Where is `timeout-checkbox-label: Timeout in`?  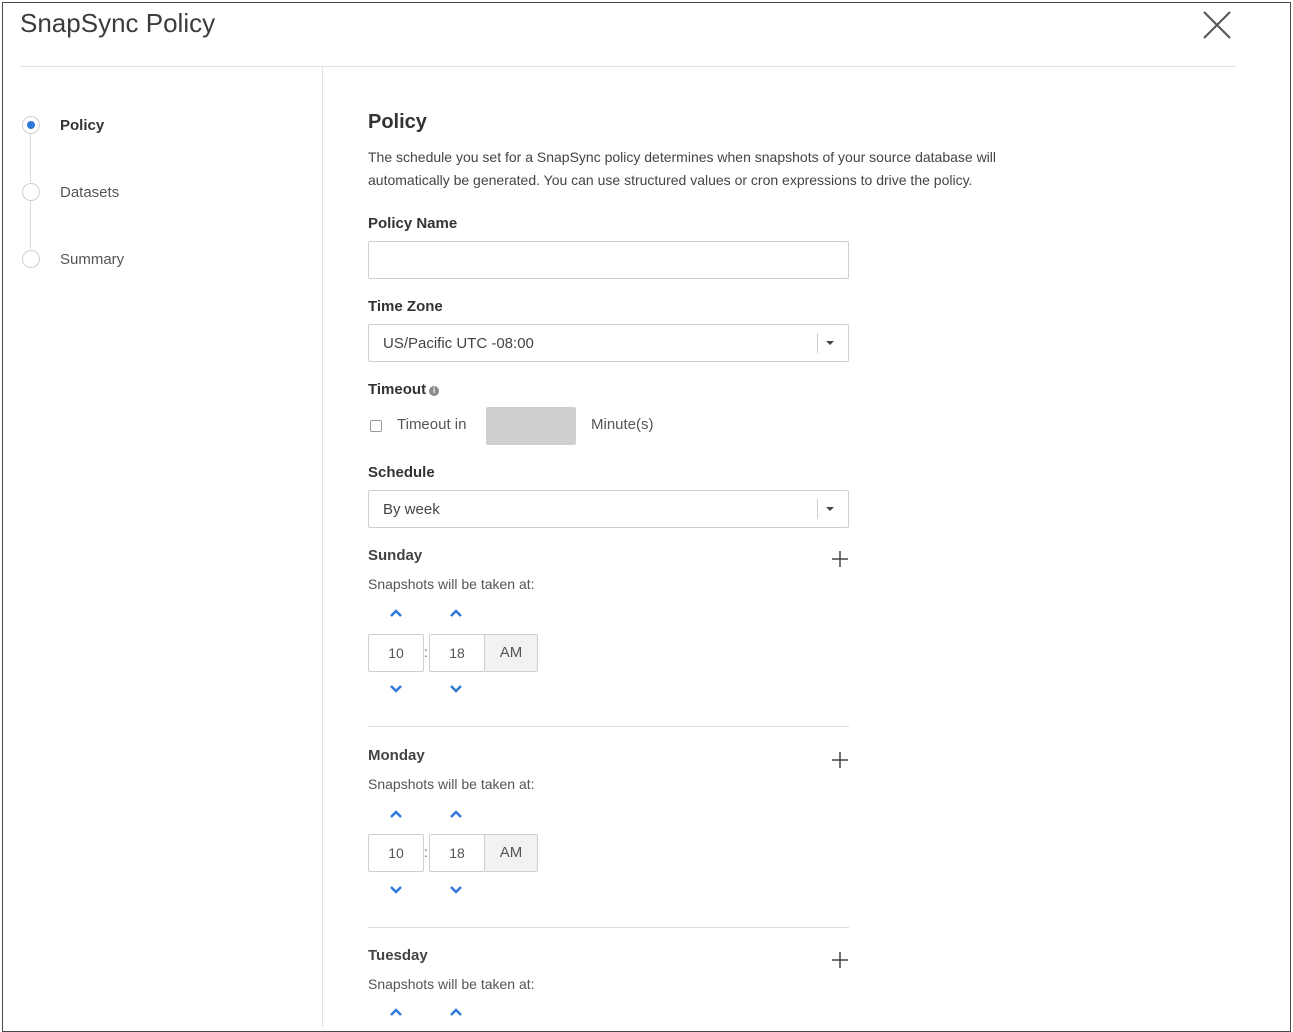
timeout-checkbox-label: Timeout in is located at coordinates (432, 424).